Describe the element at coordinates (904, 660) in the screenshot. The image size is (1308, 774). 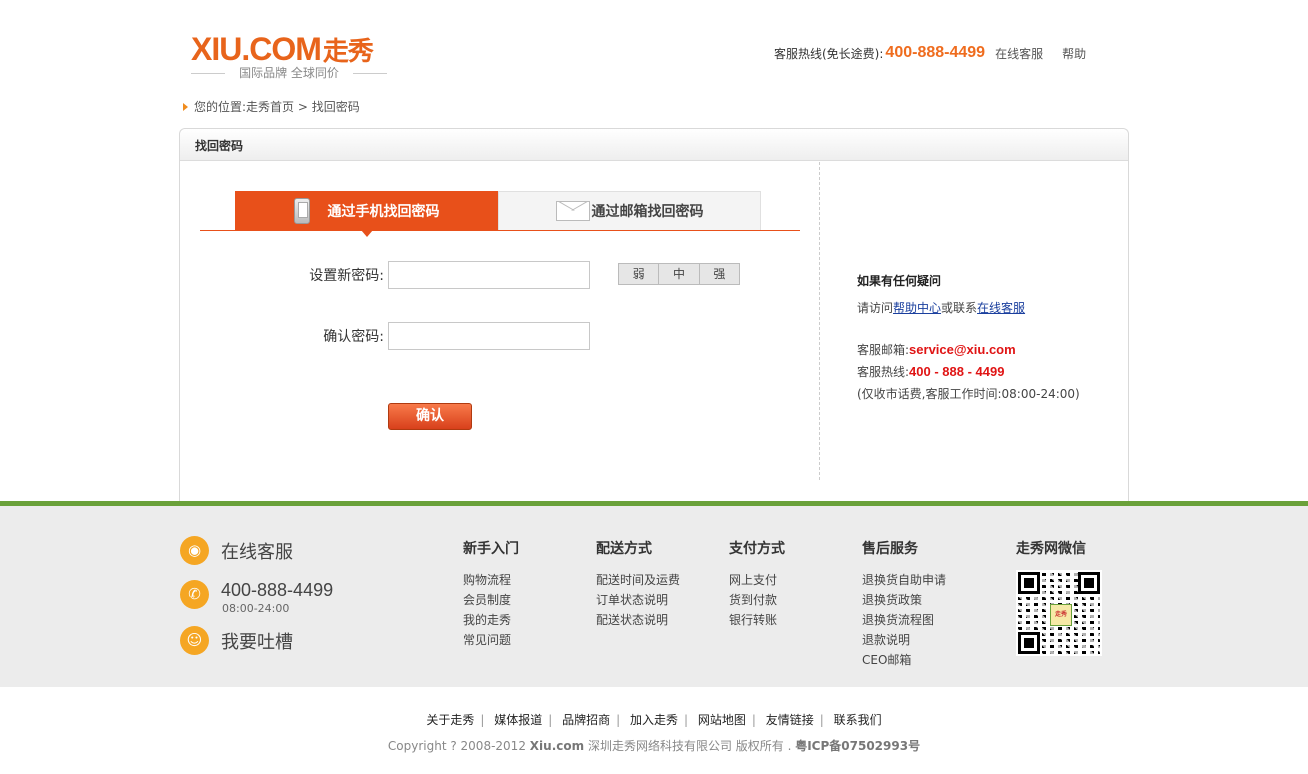
I see `footer-link: CEO邮箱` at that location.